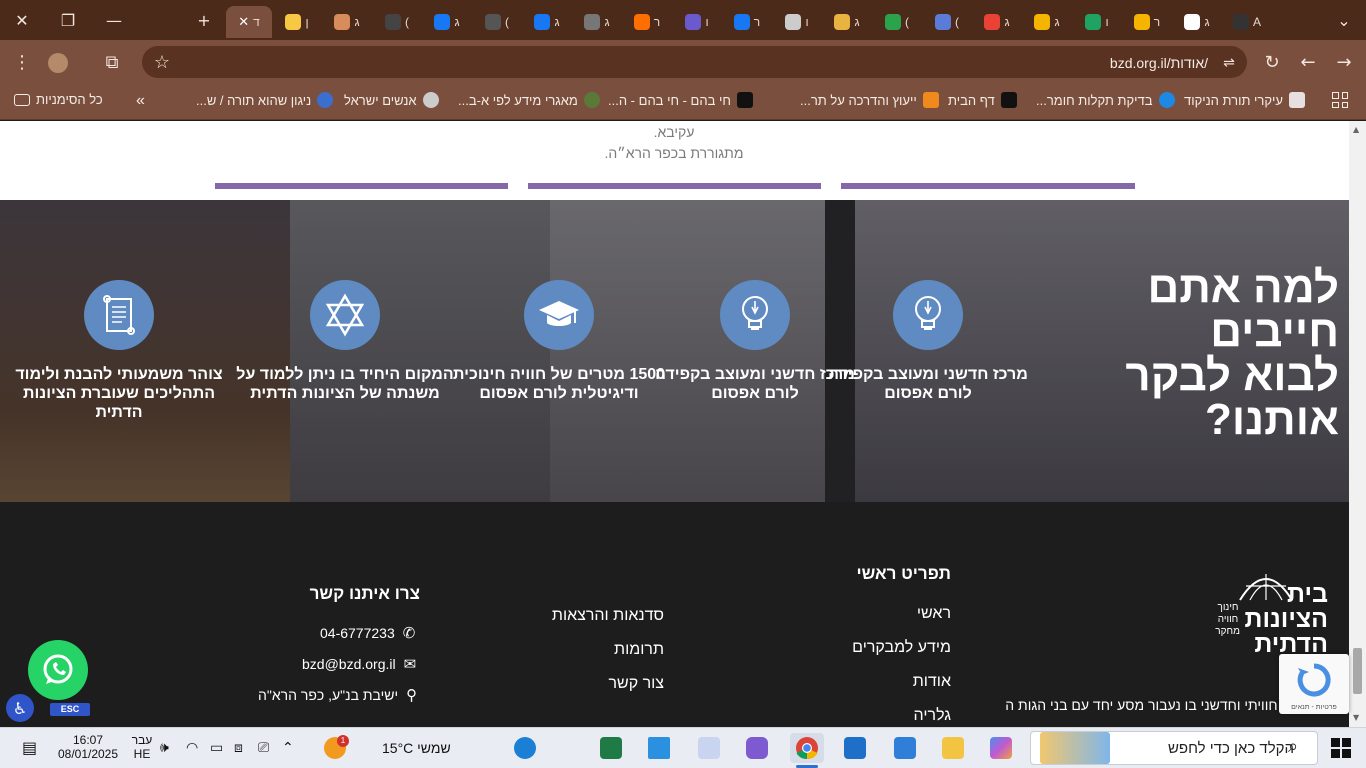  I want to click on weather-text: שמשי 15°C, so click(416, 748).